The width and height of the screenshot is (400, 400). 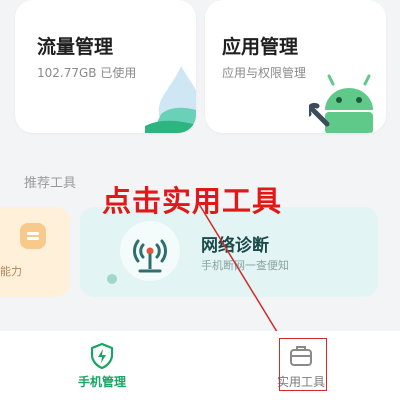 I want to click on water-drop-icon, so click(x=170, y=99).